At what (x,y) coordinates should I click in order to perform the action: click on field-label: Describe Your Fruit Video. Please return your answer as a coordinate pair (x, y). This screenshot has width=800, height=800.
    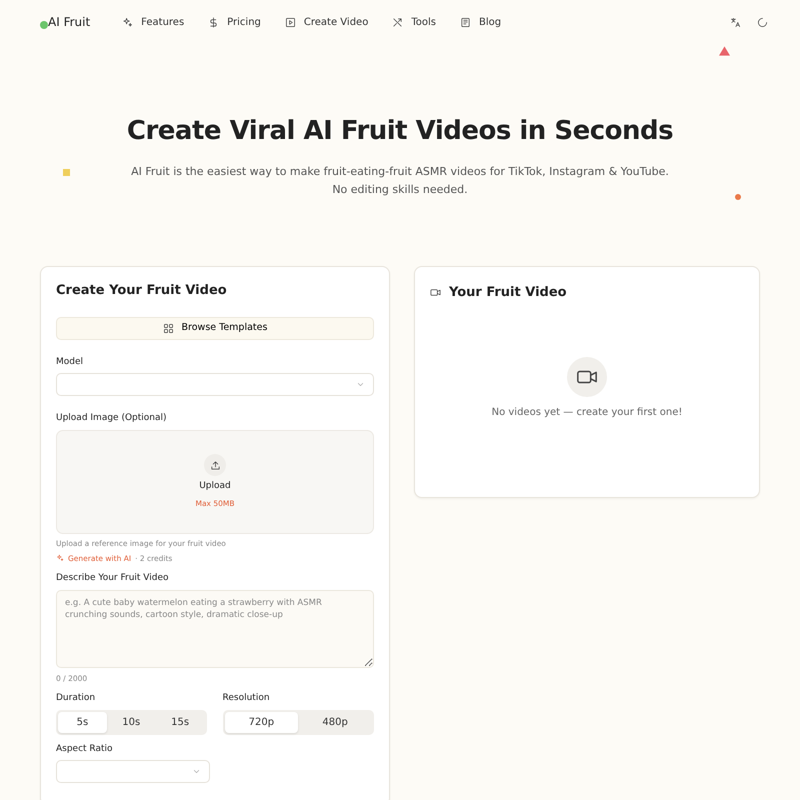
    Looking at the image, I should click on (113, 578).